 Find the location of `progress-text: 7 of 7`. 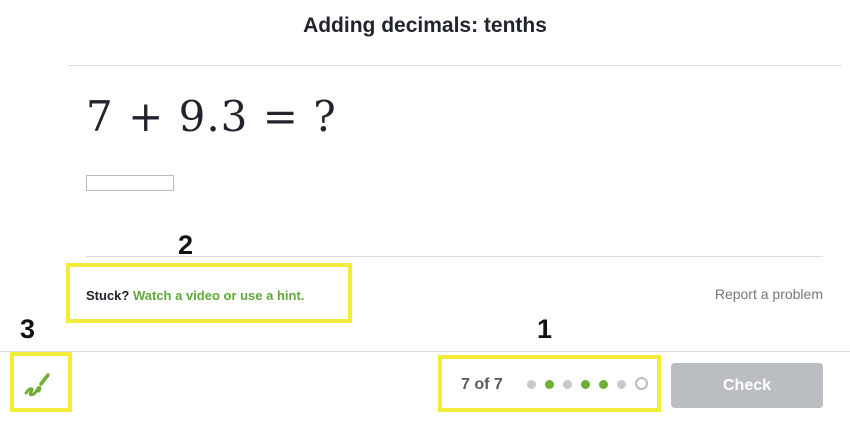

progress-text: 7 of 7 is located at coordinates (482, 384).